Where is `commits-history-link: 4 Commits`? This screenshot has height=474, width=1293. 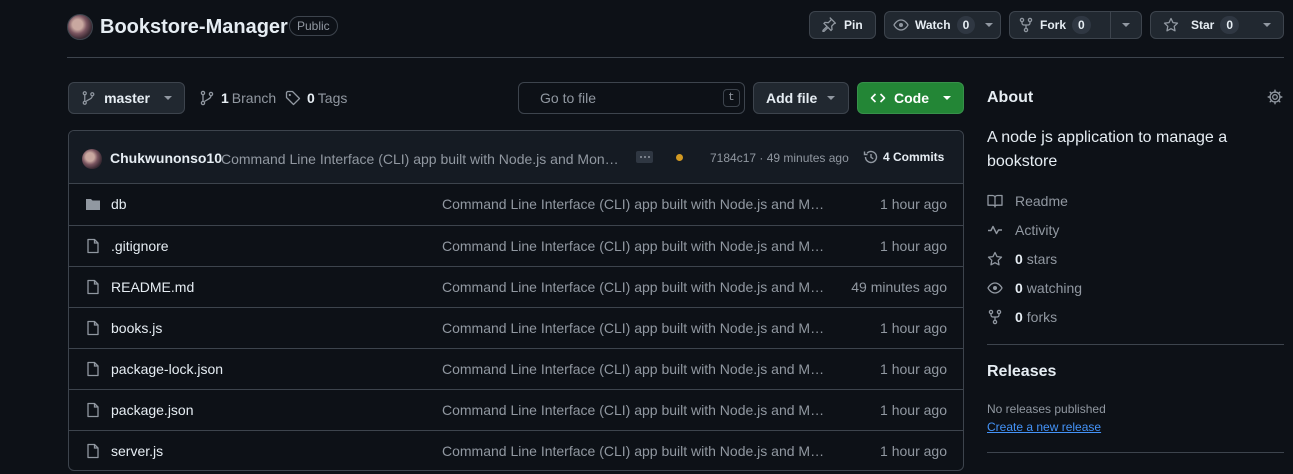
commits-history-link: 4 Commits is located at coordinates (903, 157).